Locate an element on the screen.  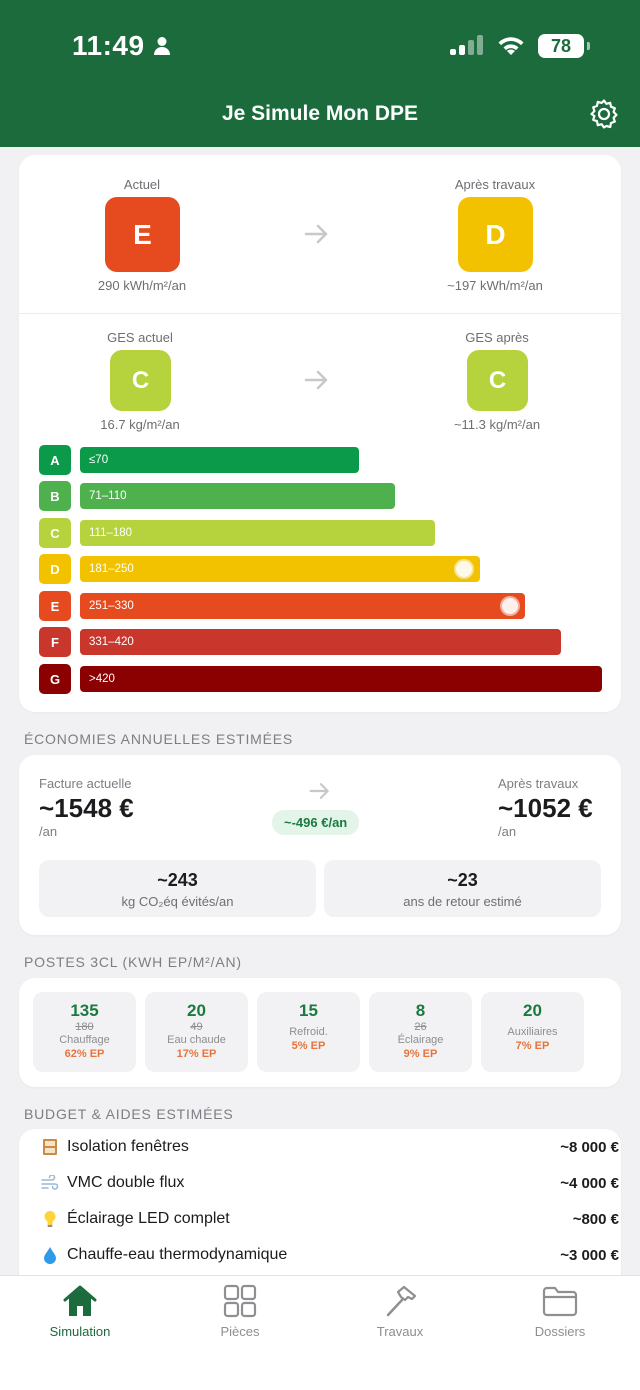
status-indicators: 78 is located at coordinates (520, 46).